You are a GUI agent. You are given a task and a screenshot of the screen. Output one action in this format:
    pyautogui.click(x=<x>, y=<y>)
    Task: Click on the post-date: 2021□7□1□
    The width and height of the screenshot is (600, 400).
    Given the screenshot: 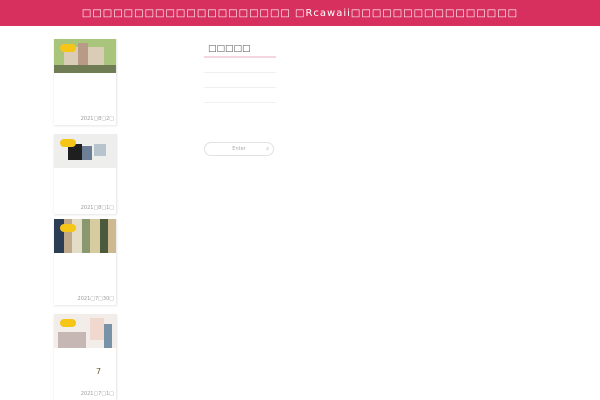 What is the action you would take?
    pyautogui.click(x=97, y=394)
    